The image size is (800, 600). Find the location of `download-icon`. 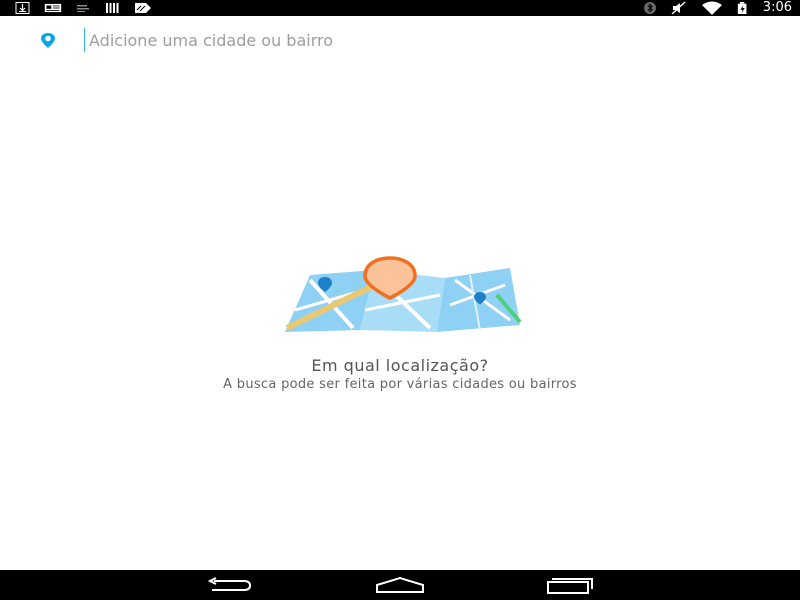

download-icon is located at coordinates (22, 8).